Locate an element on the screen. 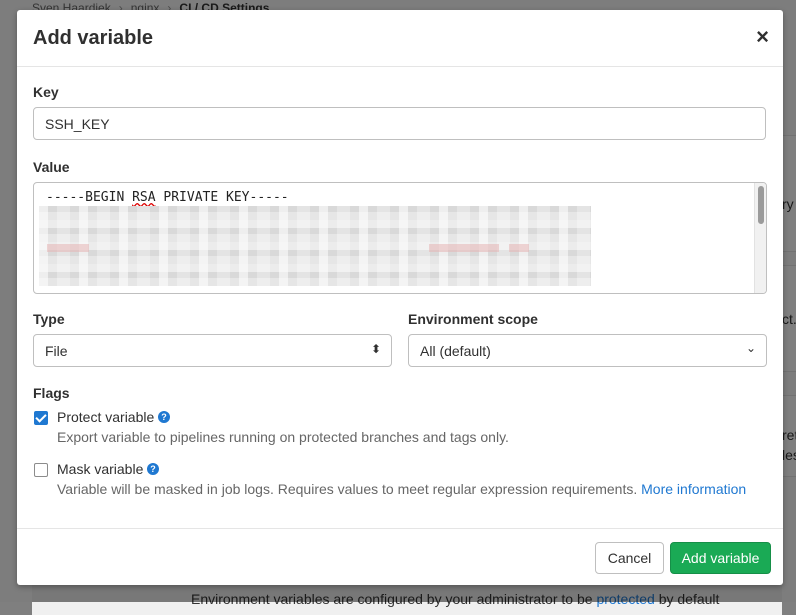 The height and width of the screenshot is (615, 796). environment-scope-select: All (default) ⌄ is located at coordinates (587, 350).